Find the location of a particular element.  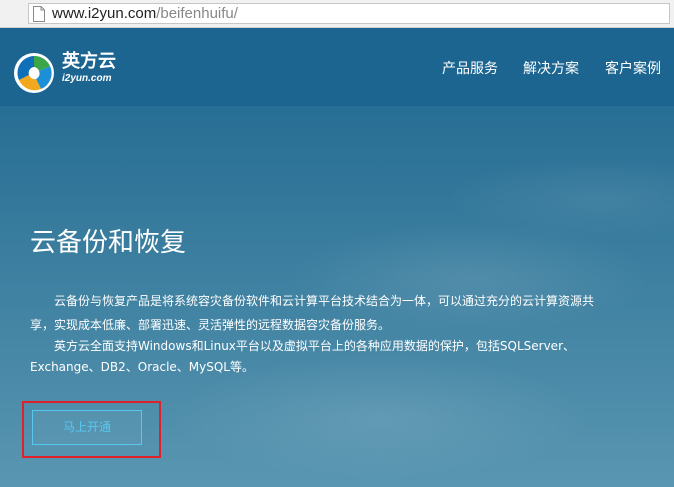

browser-address-bar: www.i2yun.com/beifenhuifu/ is located at coordinates (337, 14).